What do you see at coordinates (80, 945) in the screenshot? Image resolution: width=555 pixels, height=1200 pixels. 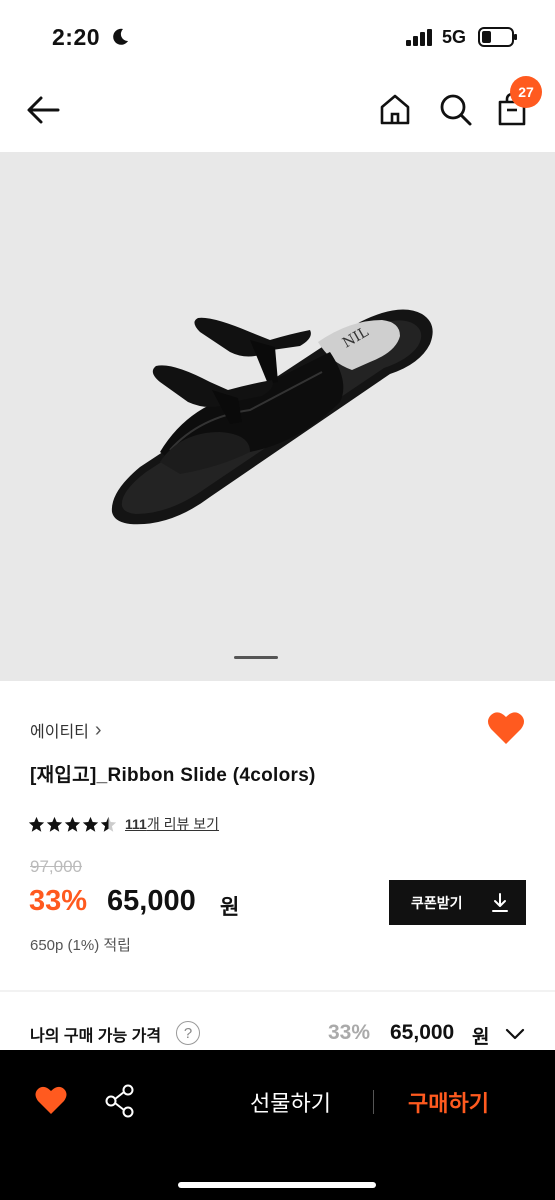 I see `reward-points: 650p (1%) 적립` at bounding box center [80, 945].